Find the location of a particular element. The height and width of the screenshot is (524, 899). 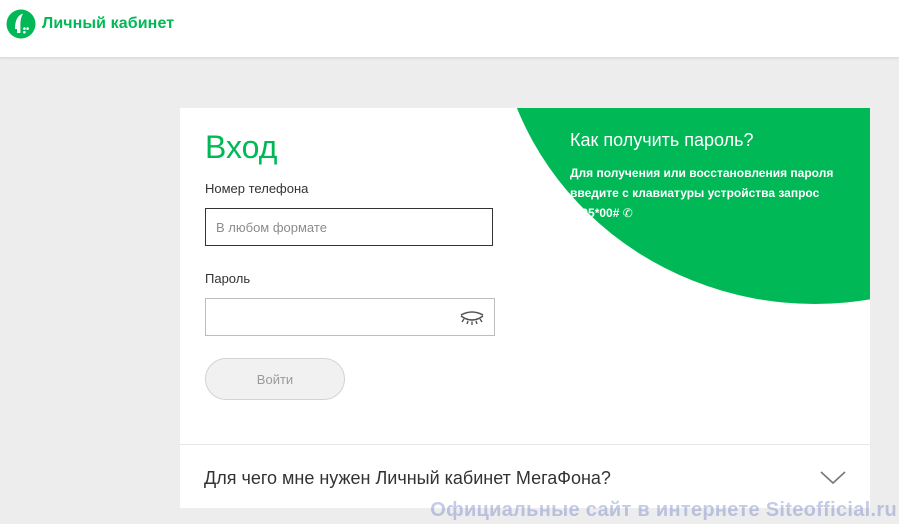

eye-closed-icon is located at coordinates (472, 317).